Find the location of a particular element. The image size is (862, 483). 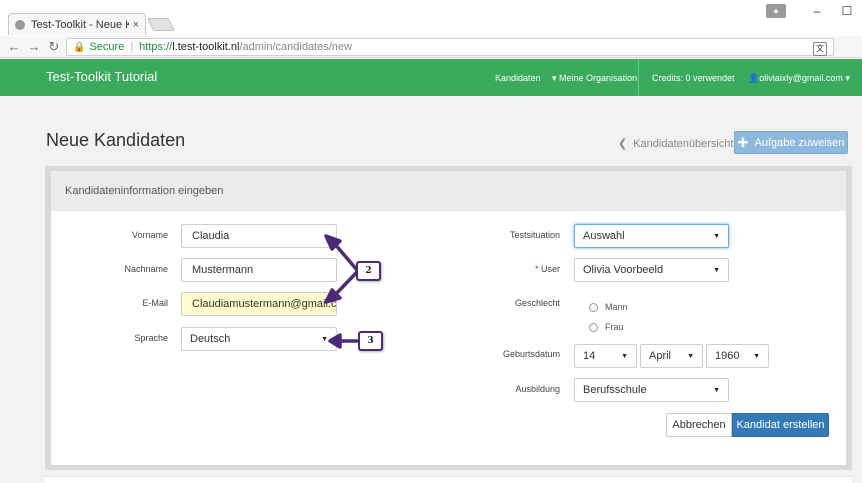

geschlecht-label: Geschlecht is located at coordinates (537, 303).